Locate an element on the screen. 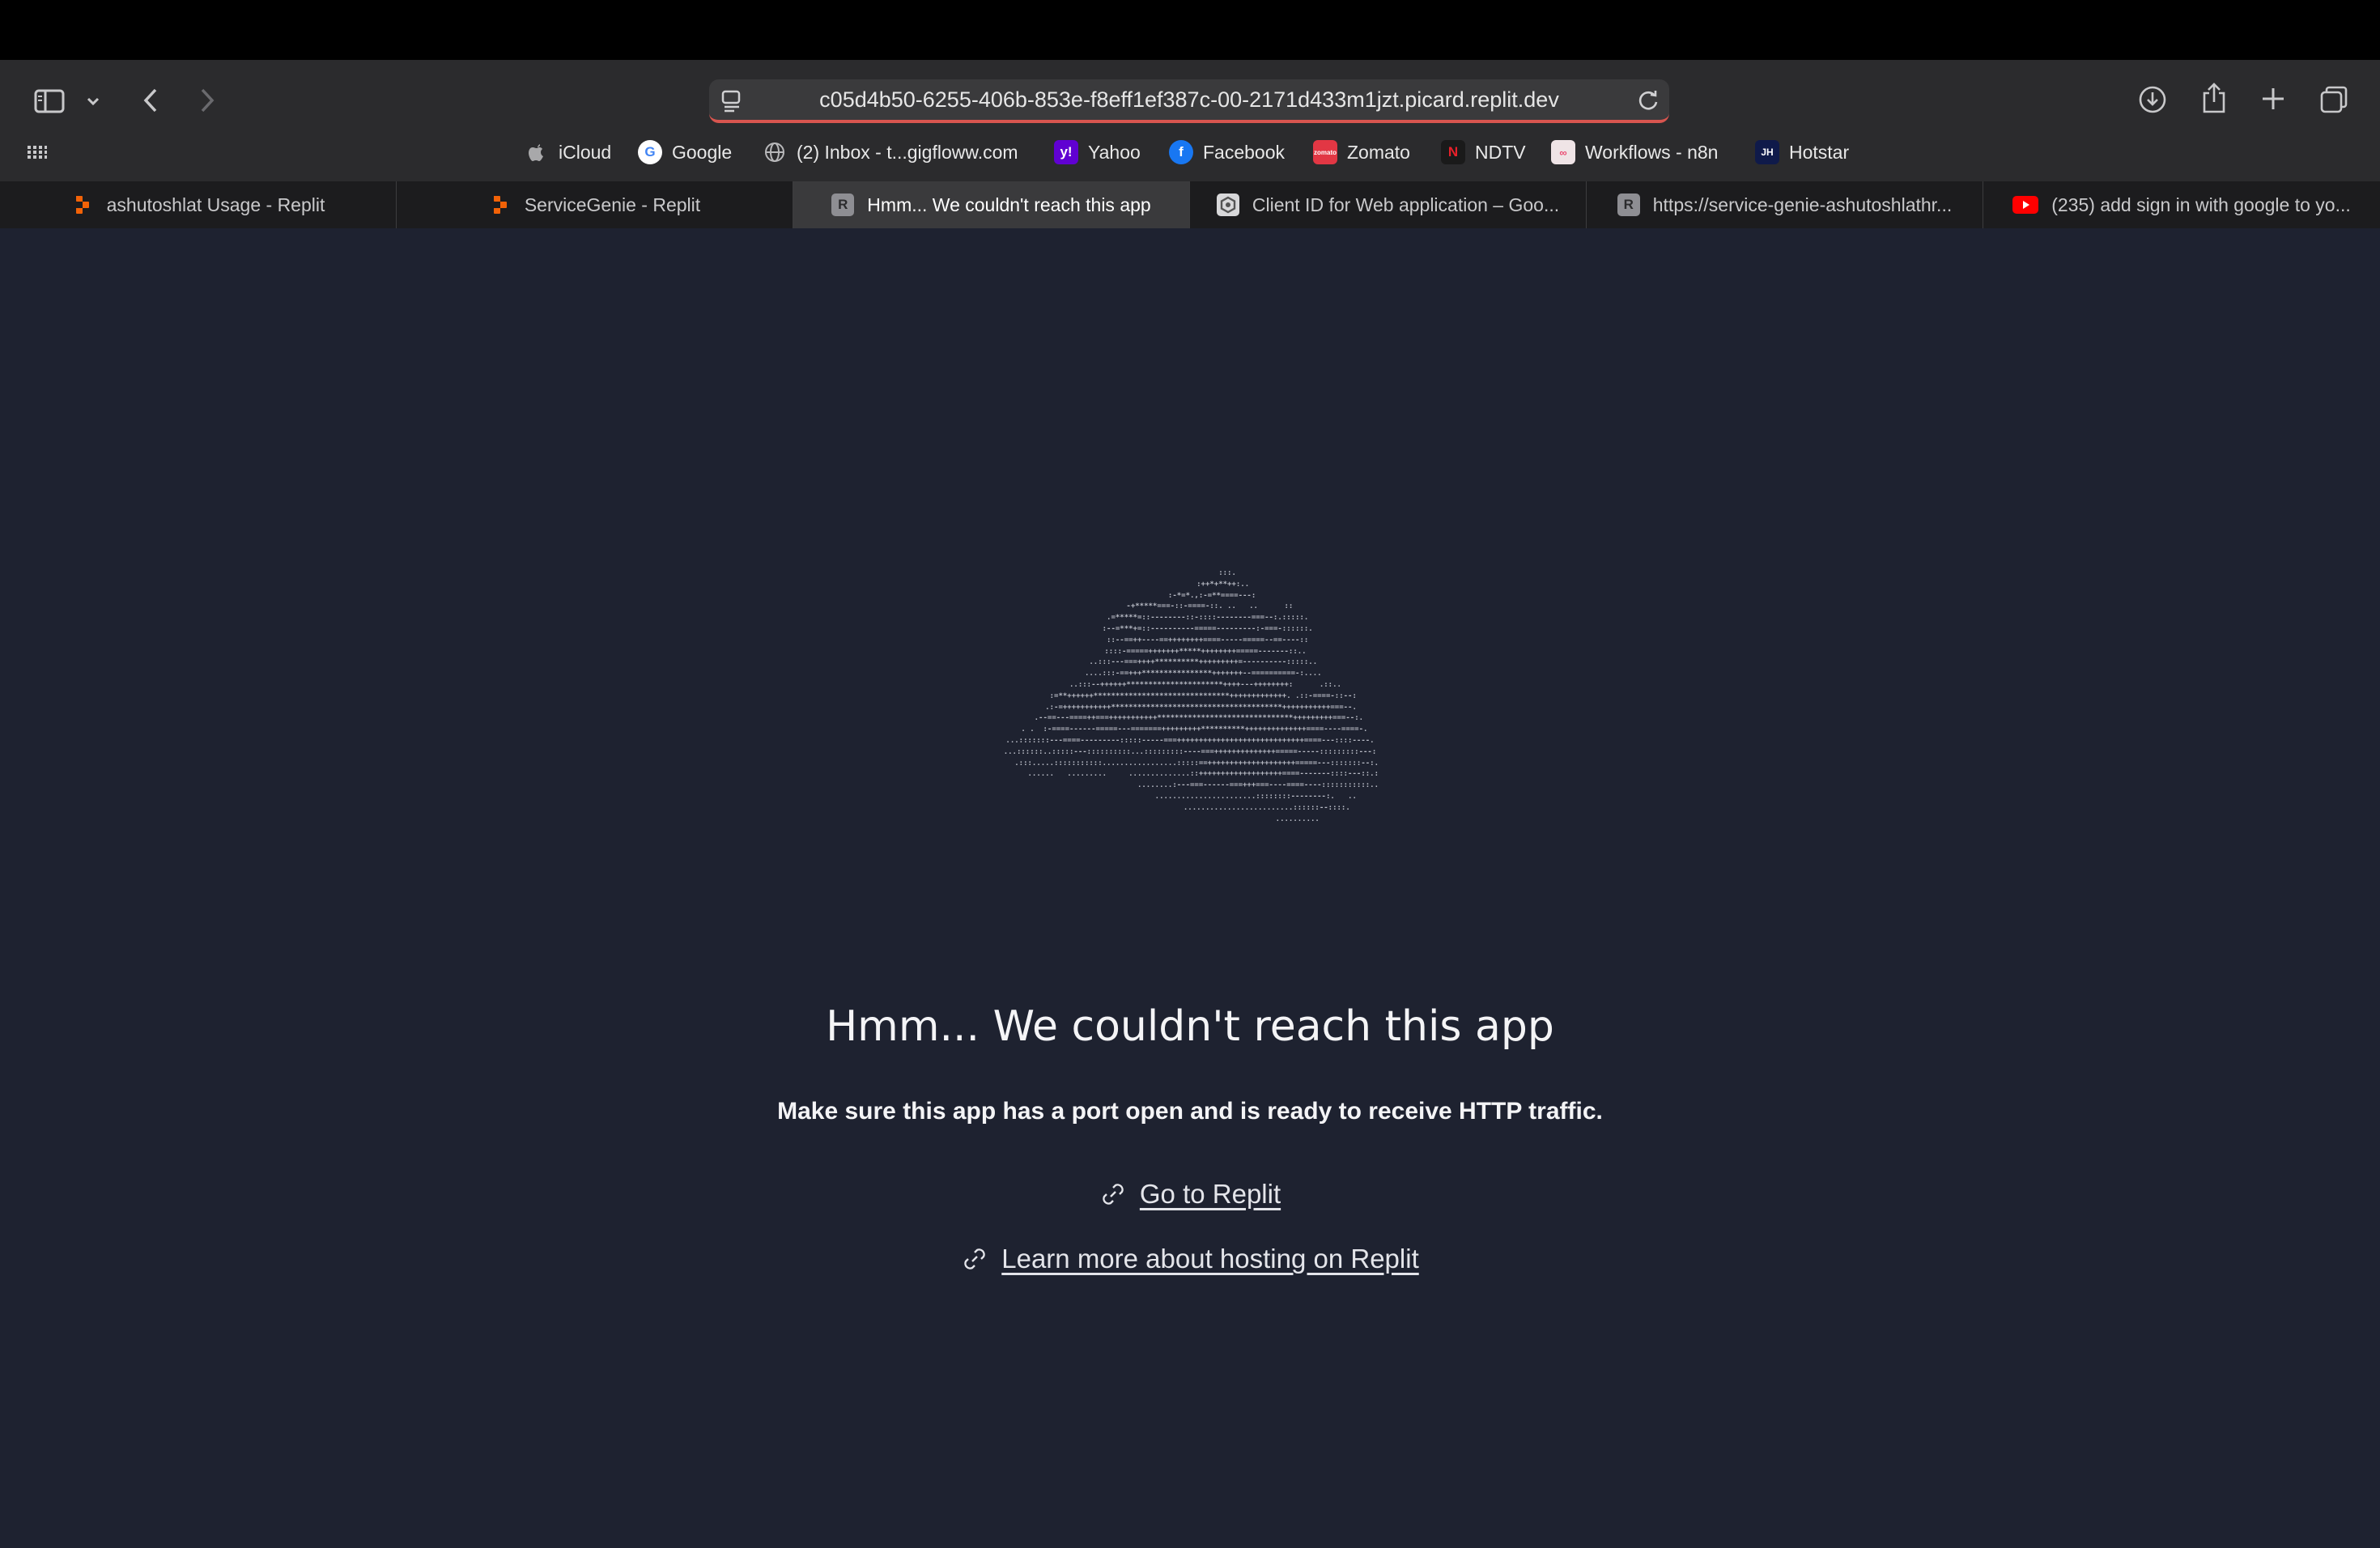 This screenshot has width=2380, height=1548. bookmark-google: G Google is located at coordinates (685, 152).